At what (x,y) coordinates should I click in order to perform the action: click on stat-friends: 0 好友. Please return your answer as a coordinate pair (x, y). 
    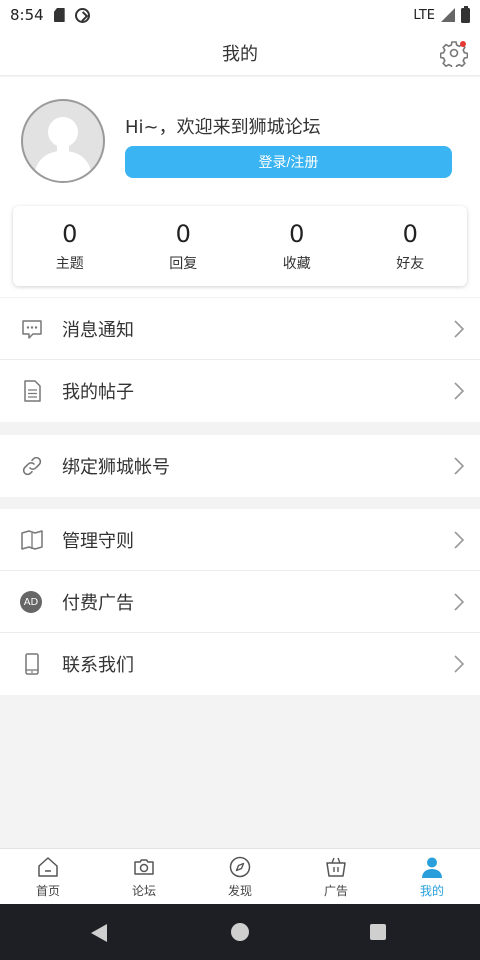
    Looking at the image, I should click on (411, 246).